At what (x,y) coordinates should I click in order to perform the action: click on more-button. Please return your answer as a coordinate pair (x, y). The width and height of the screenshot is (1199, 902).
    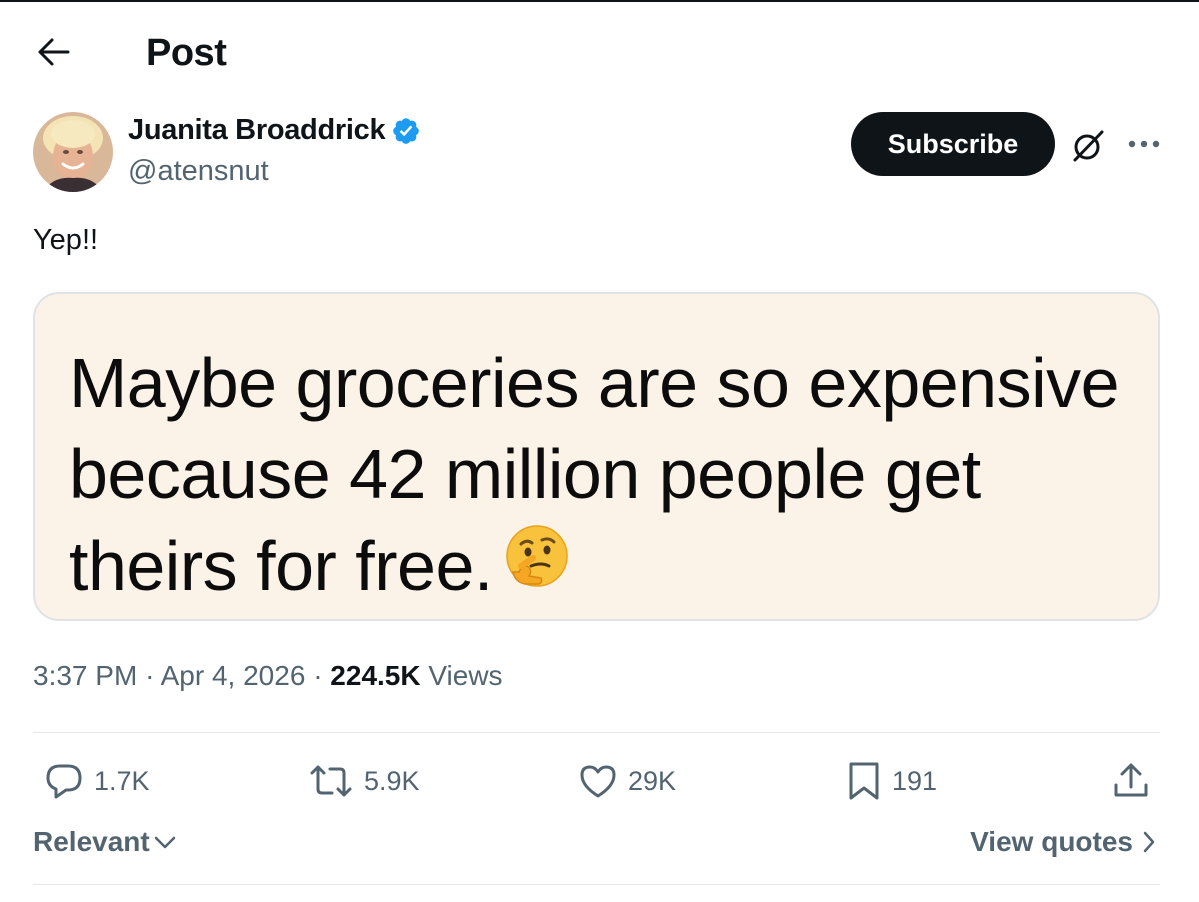
    Looking at the image, I should click on (1144, 144).